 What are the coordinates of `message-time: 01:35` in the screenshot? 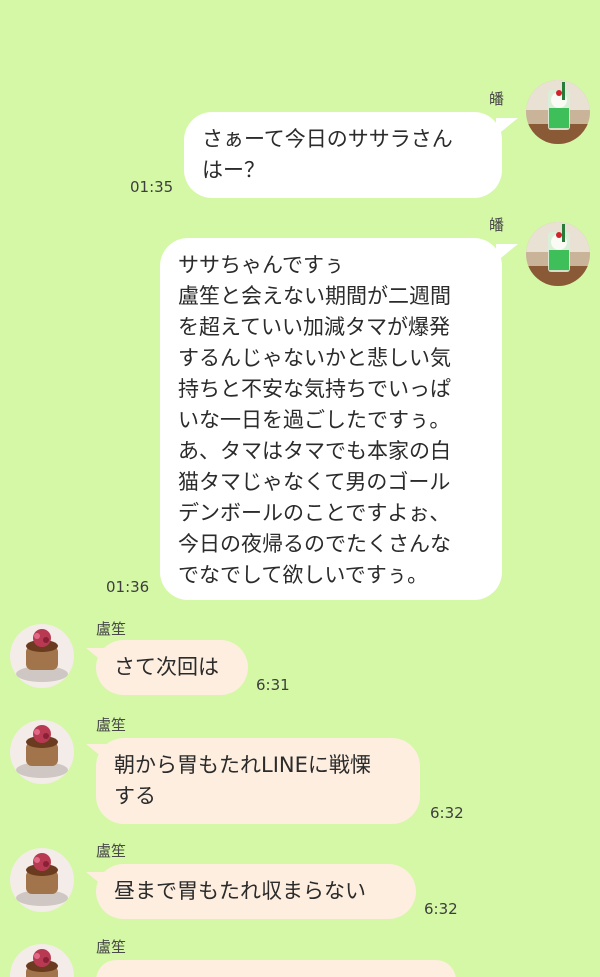 It's located at (152, 187).